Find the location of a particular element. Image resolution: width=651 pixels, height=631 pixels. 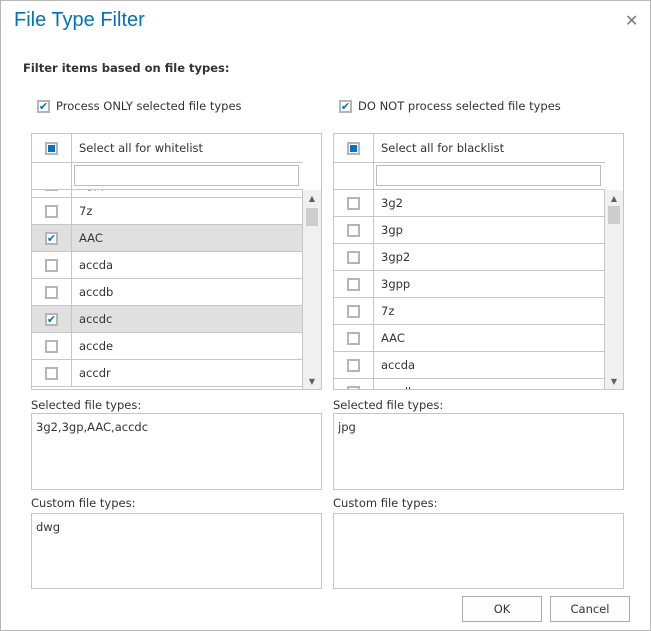

list-item: 3g2 is located at coordinates (469, 203).